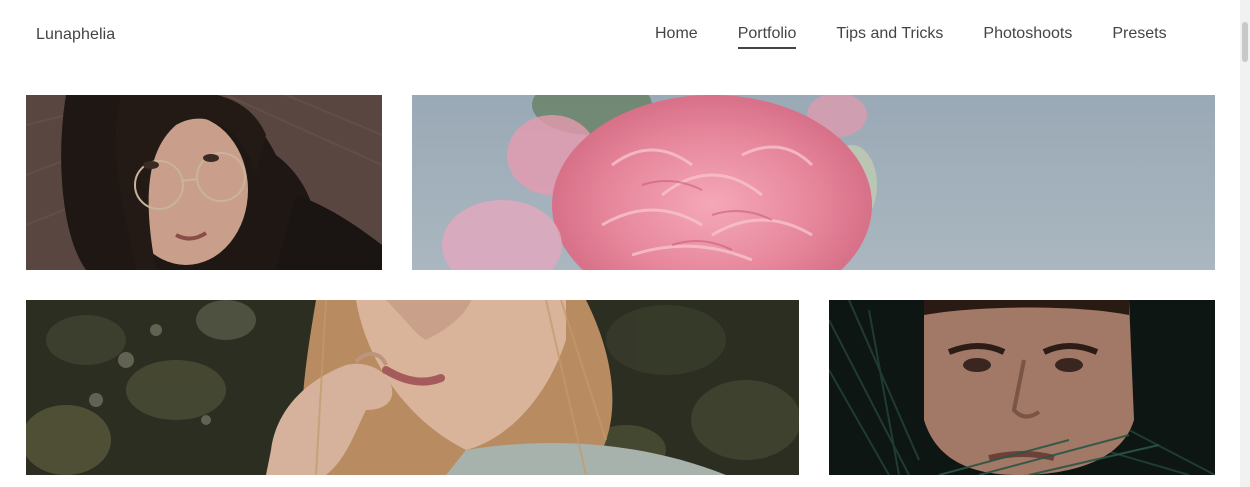 The height and width of the screenshot is (487, 1250). Describe the element at coordinates (75, 35) in the screenshot. I see `site-brand: Lunaphelia` at that location.